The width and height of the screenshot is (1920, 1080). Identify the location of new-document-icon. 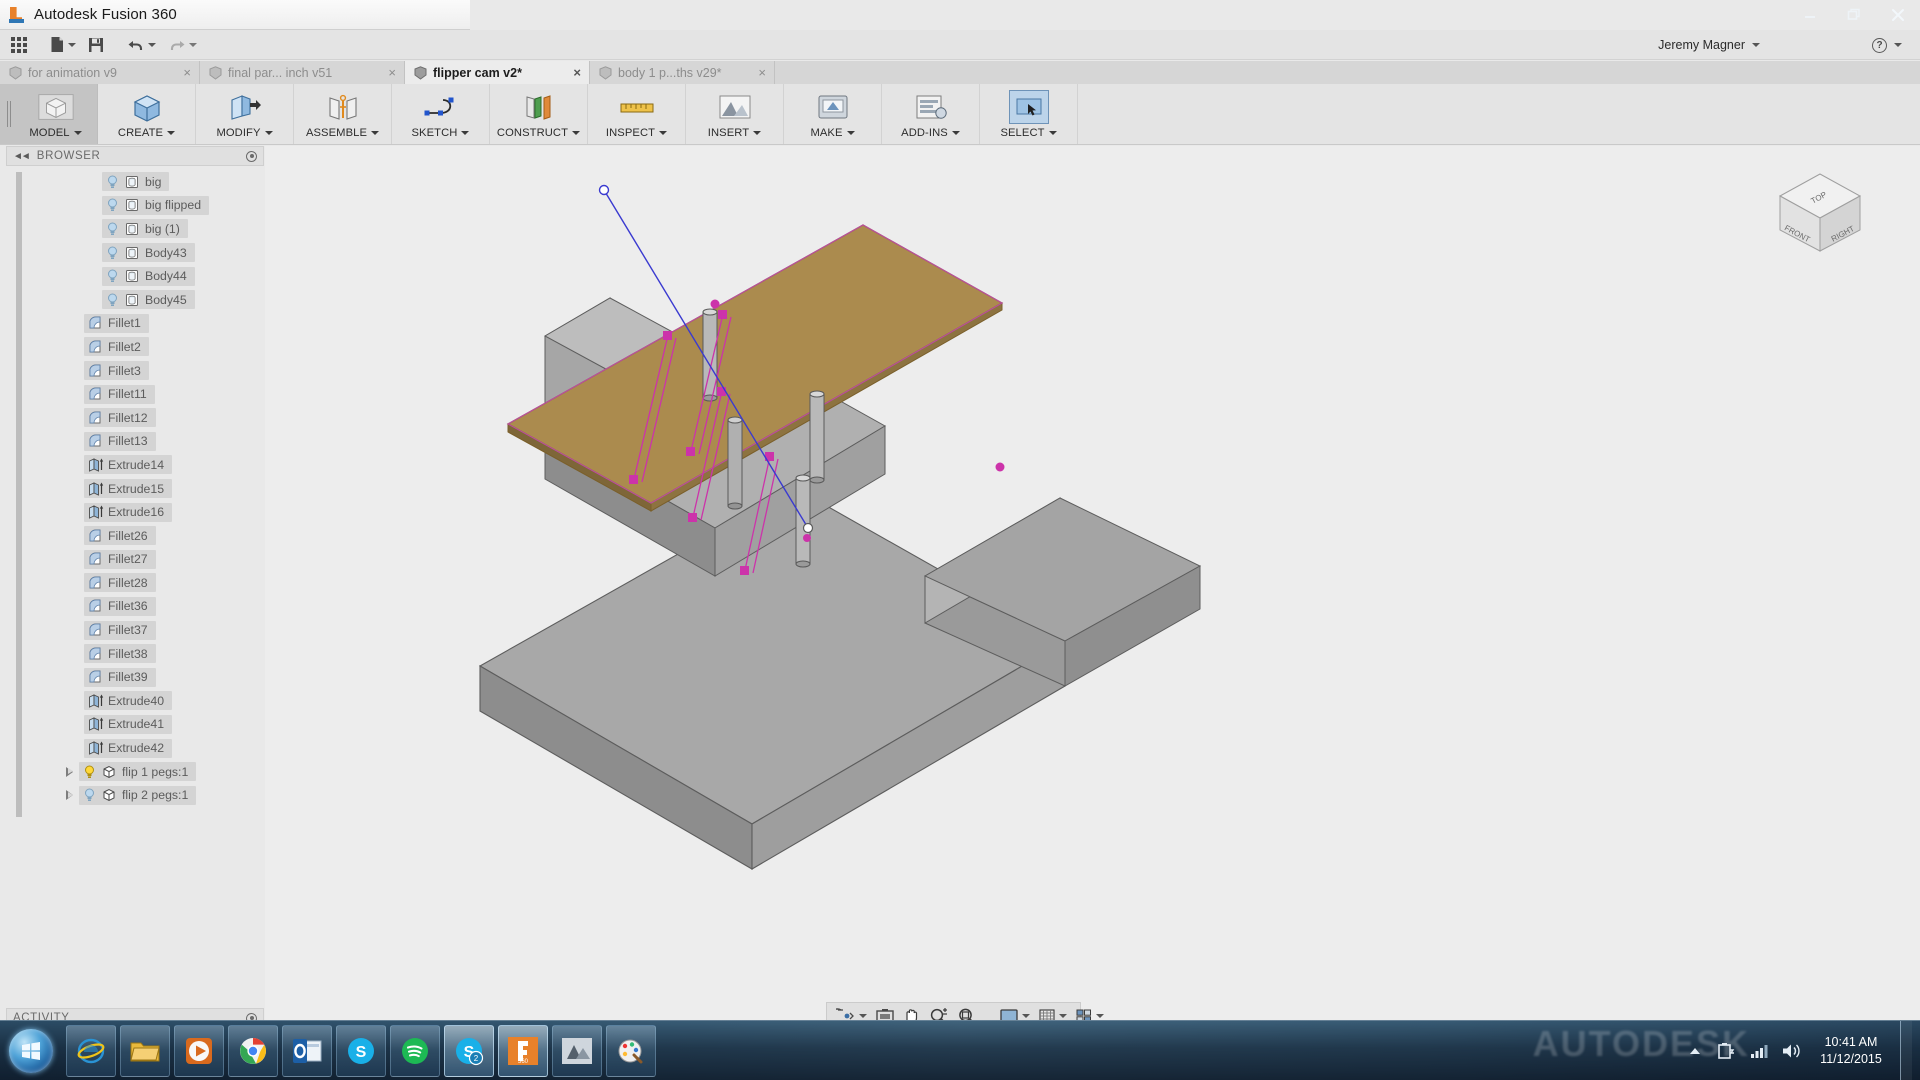
(63, 45).